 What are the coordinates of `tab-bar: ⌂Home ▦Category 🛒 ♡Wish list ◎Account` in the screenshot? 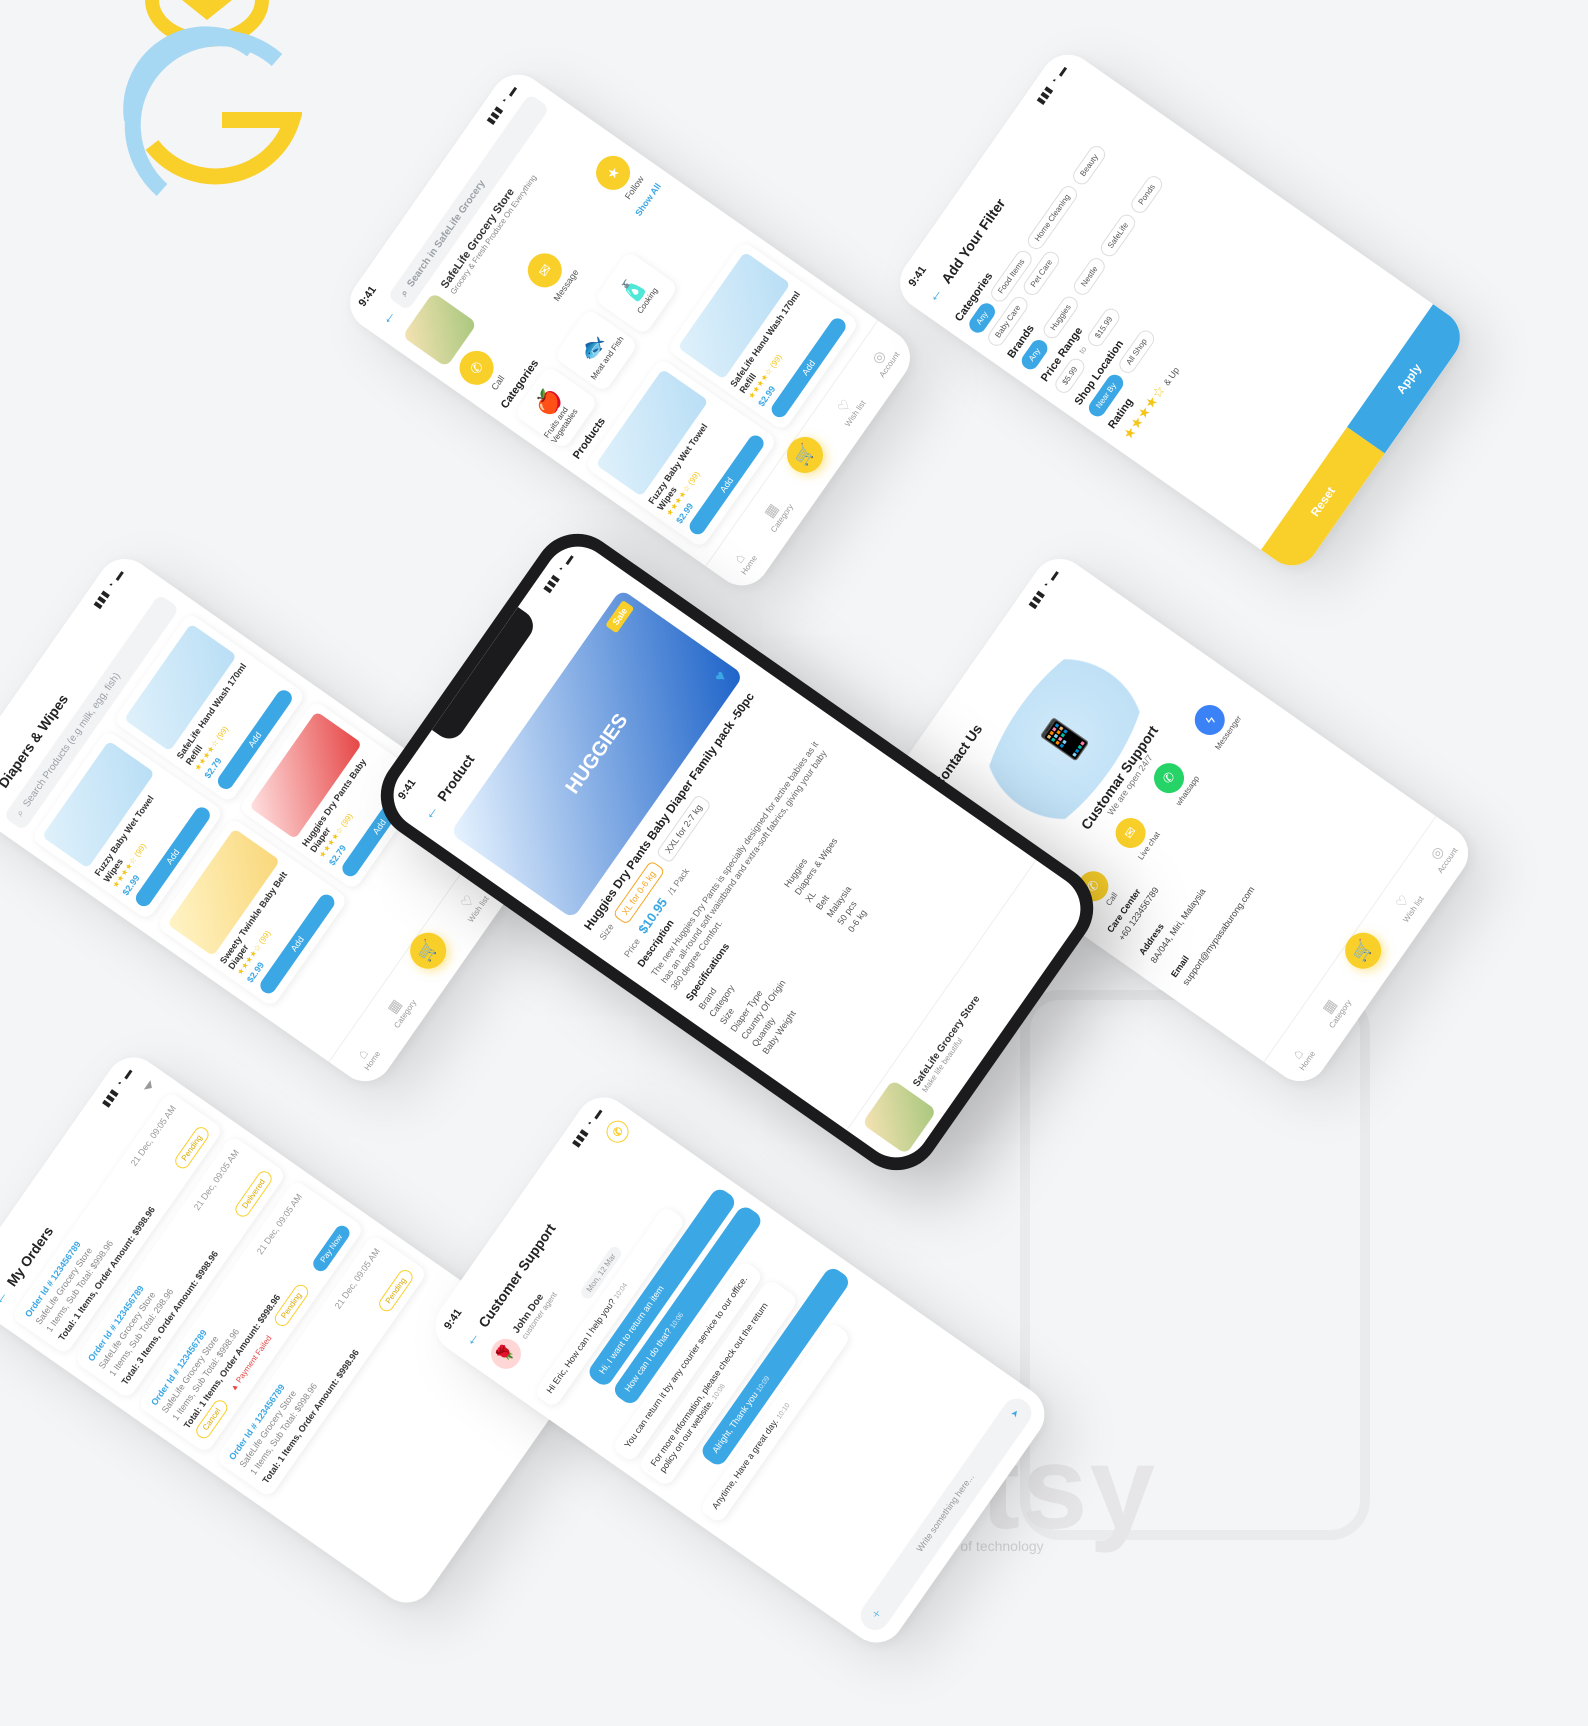 It's located at (1371, 954).